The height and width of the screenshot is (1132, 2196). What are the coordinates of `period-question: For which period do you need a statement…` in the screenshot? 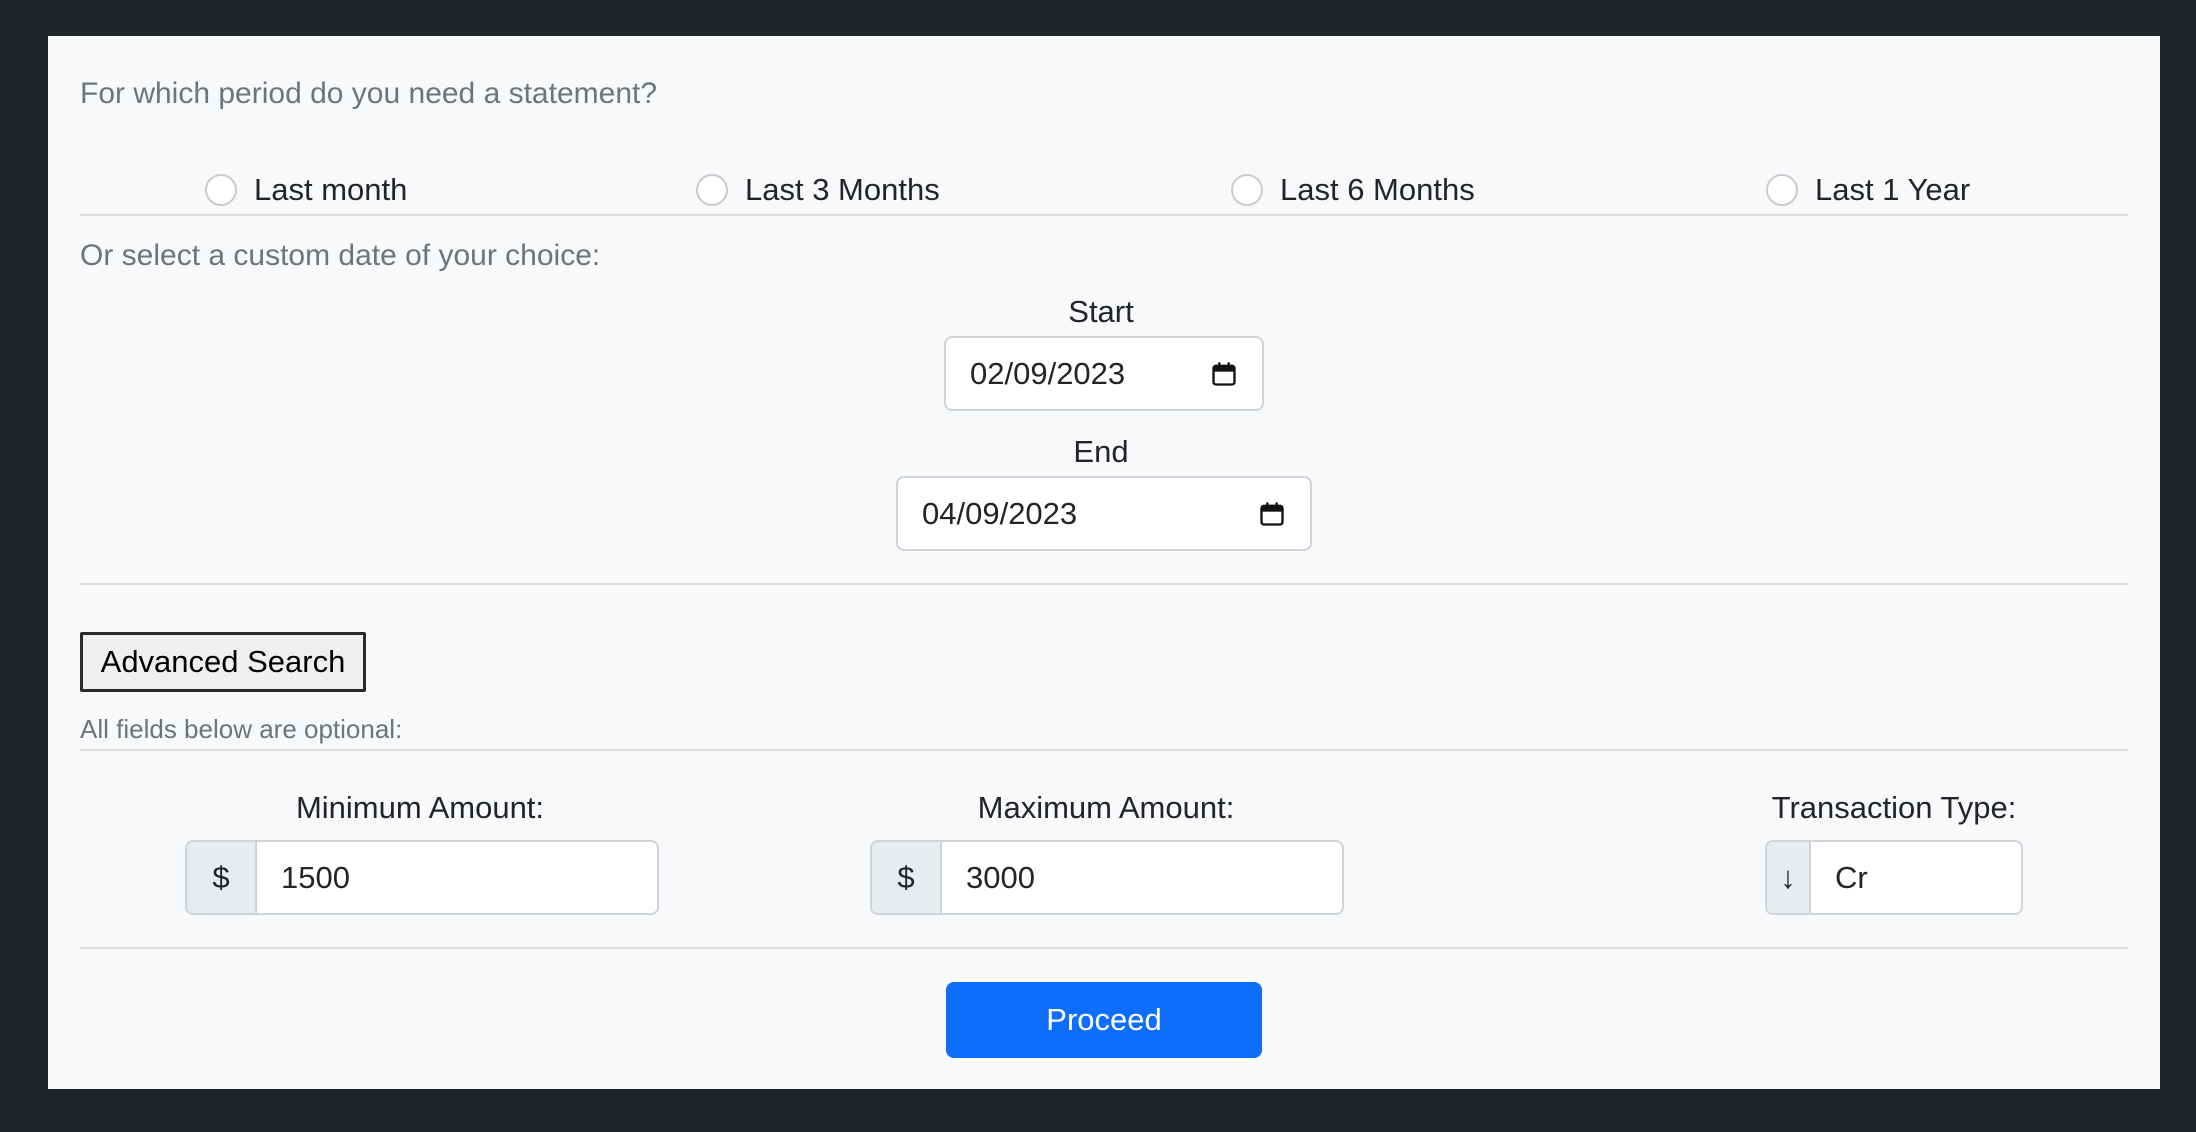 It's located at (369, 93).